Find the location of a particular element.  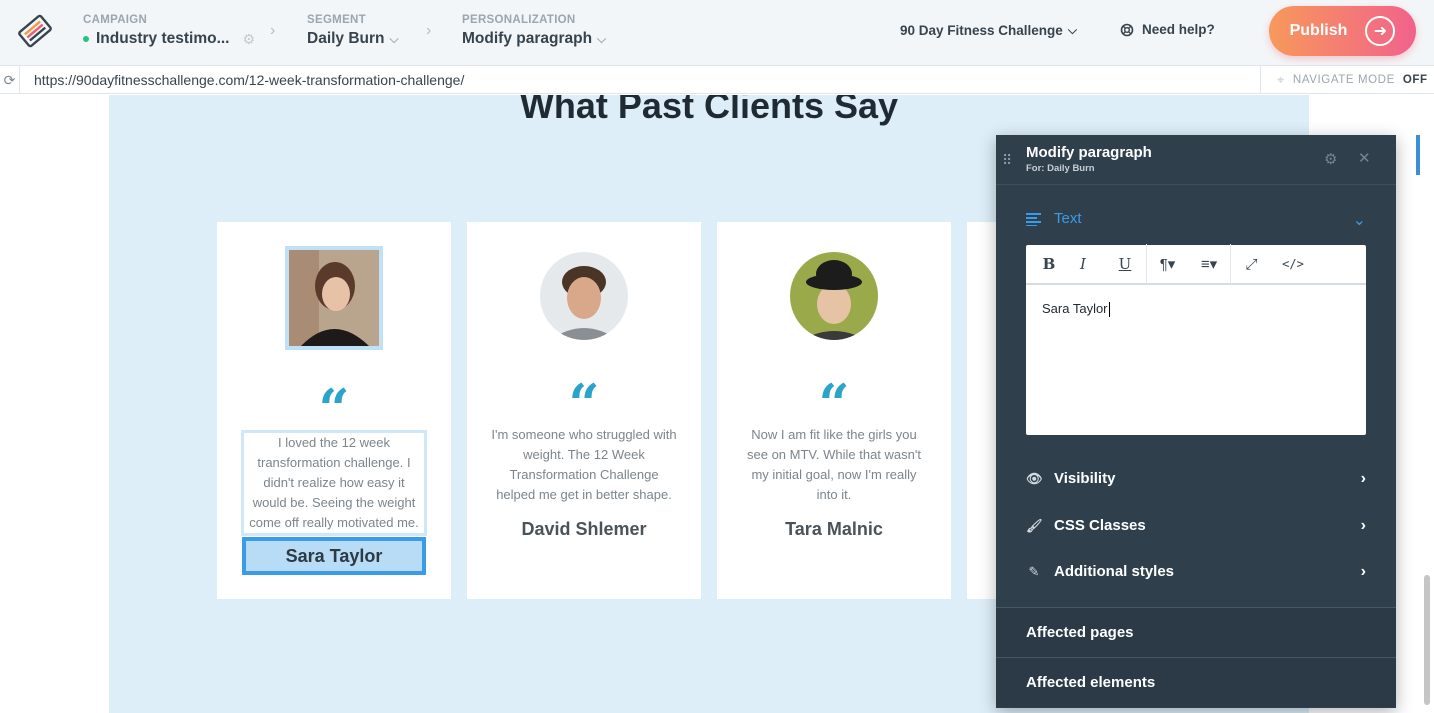

visibility-label: Visibility is located at coordinates (1085, 478).